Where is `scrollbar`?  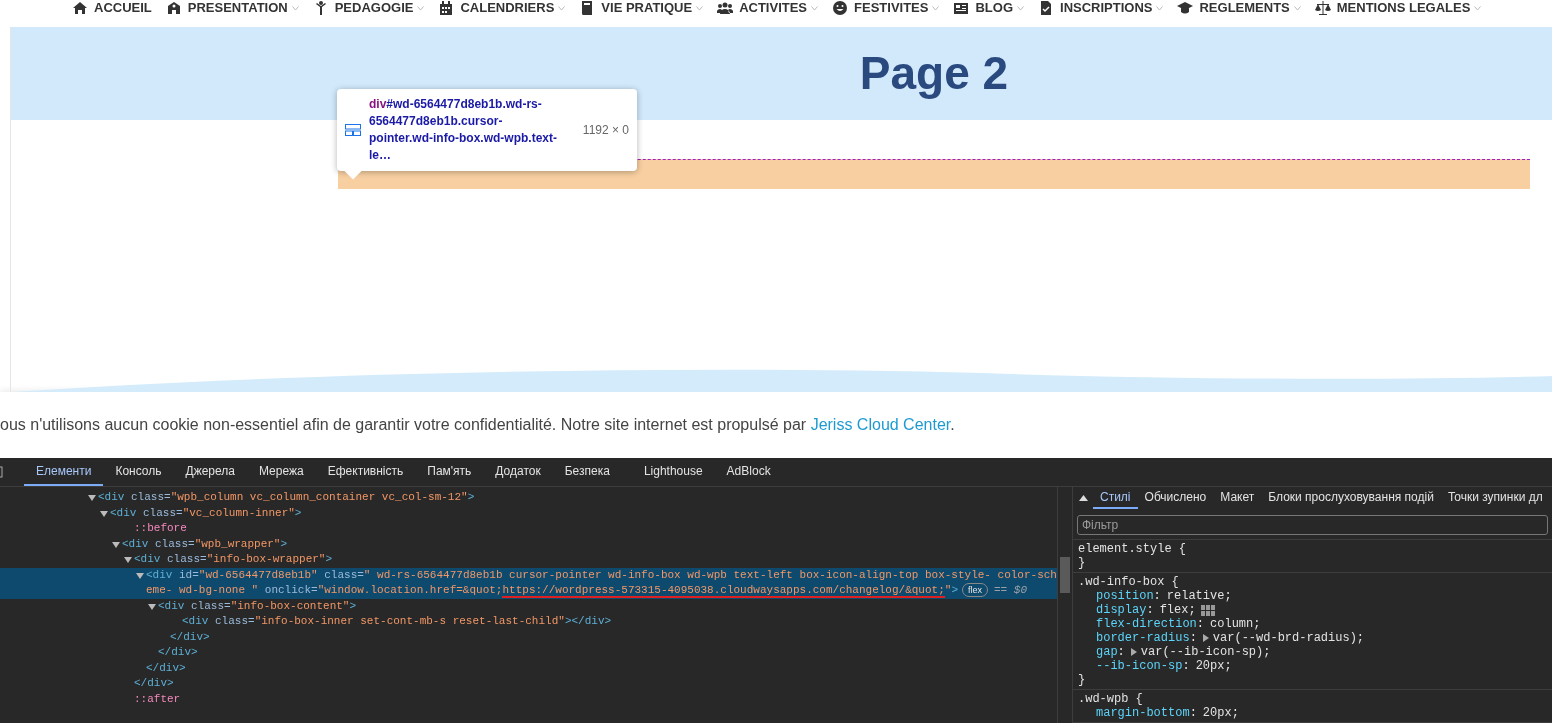
scrollbar is located at coordinates (1064, 605).